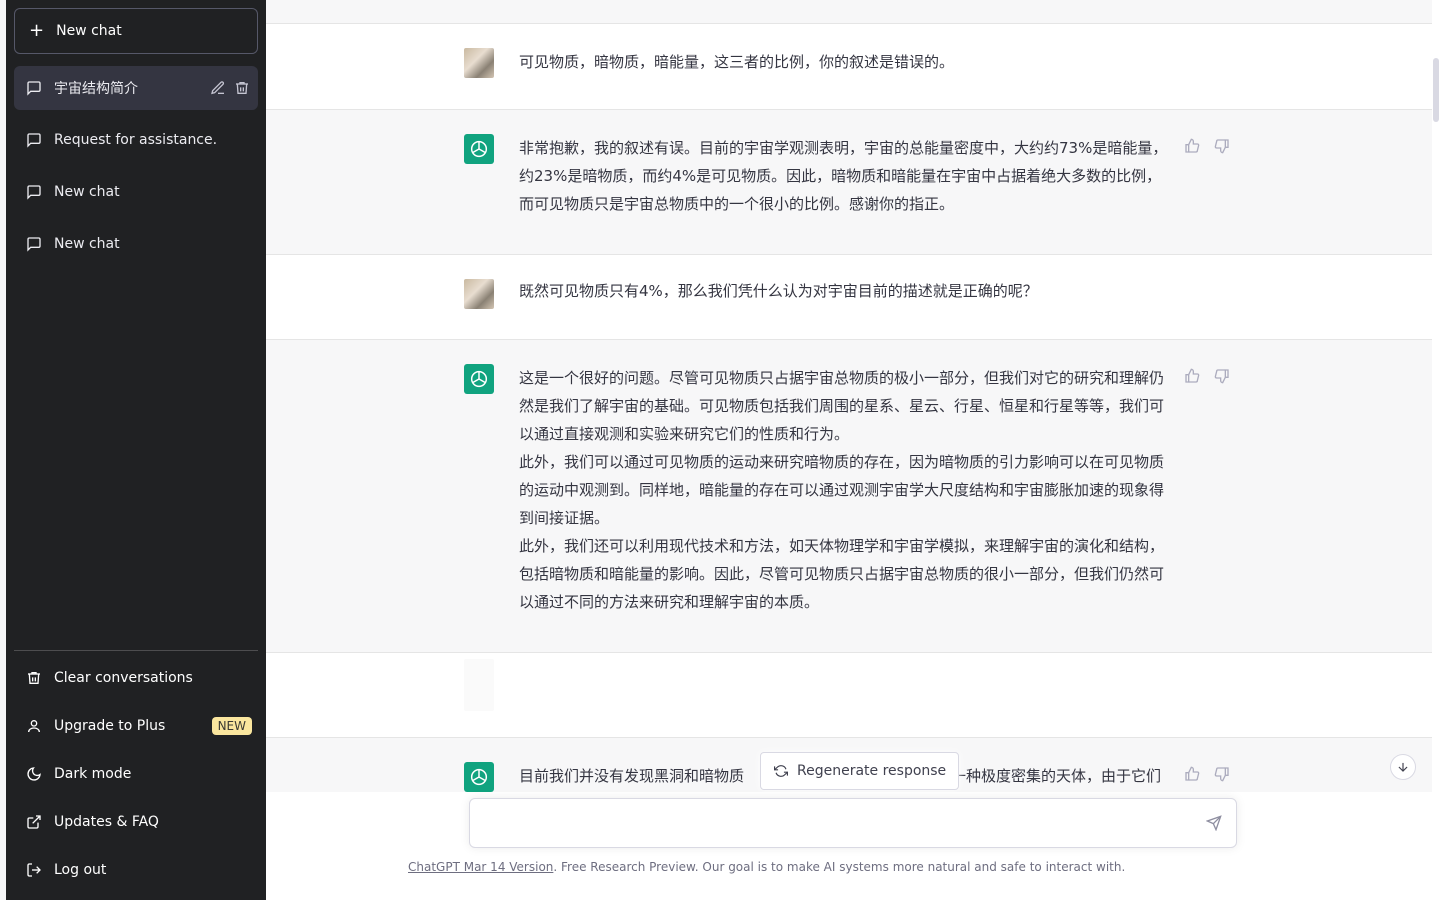  Describe the element at coordinates (110, 726) in the screenshot. I see `upgrade-label: Upgrade to Plus` at that location.